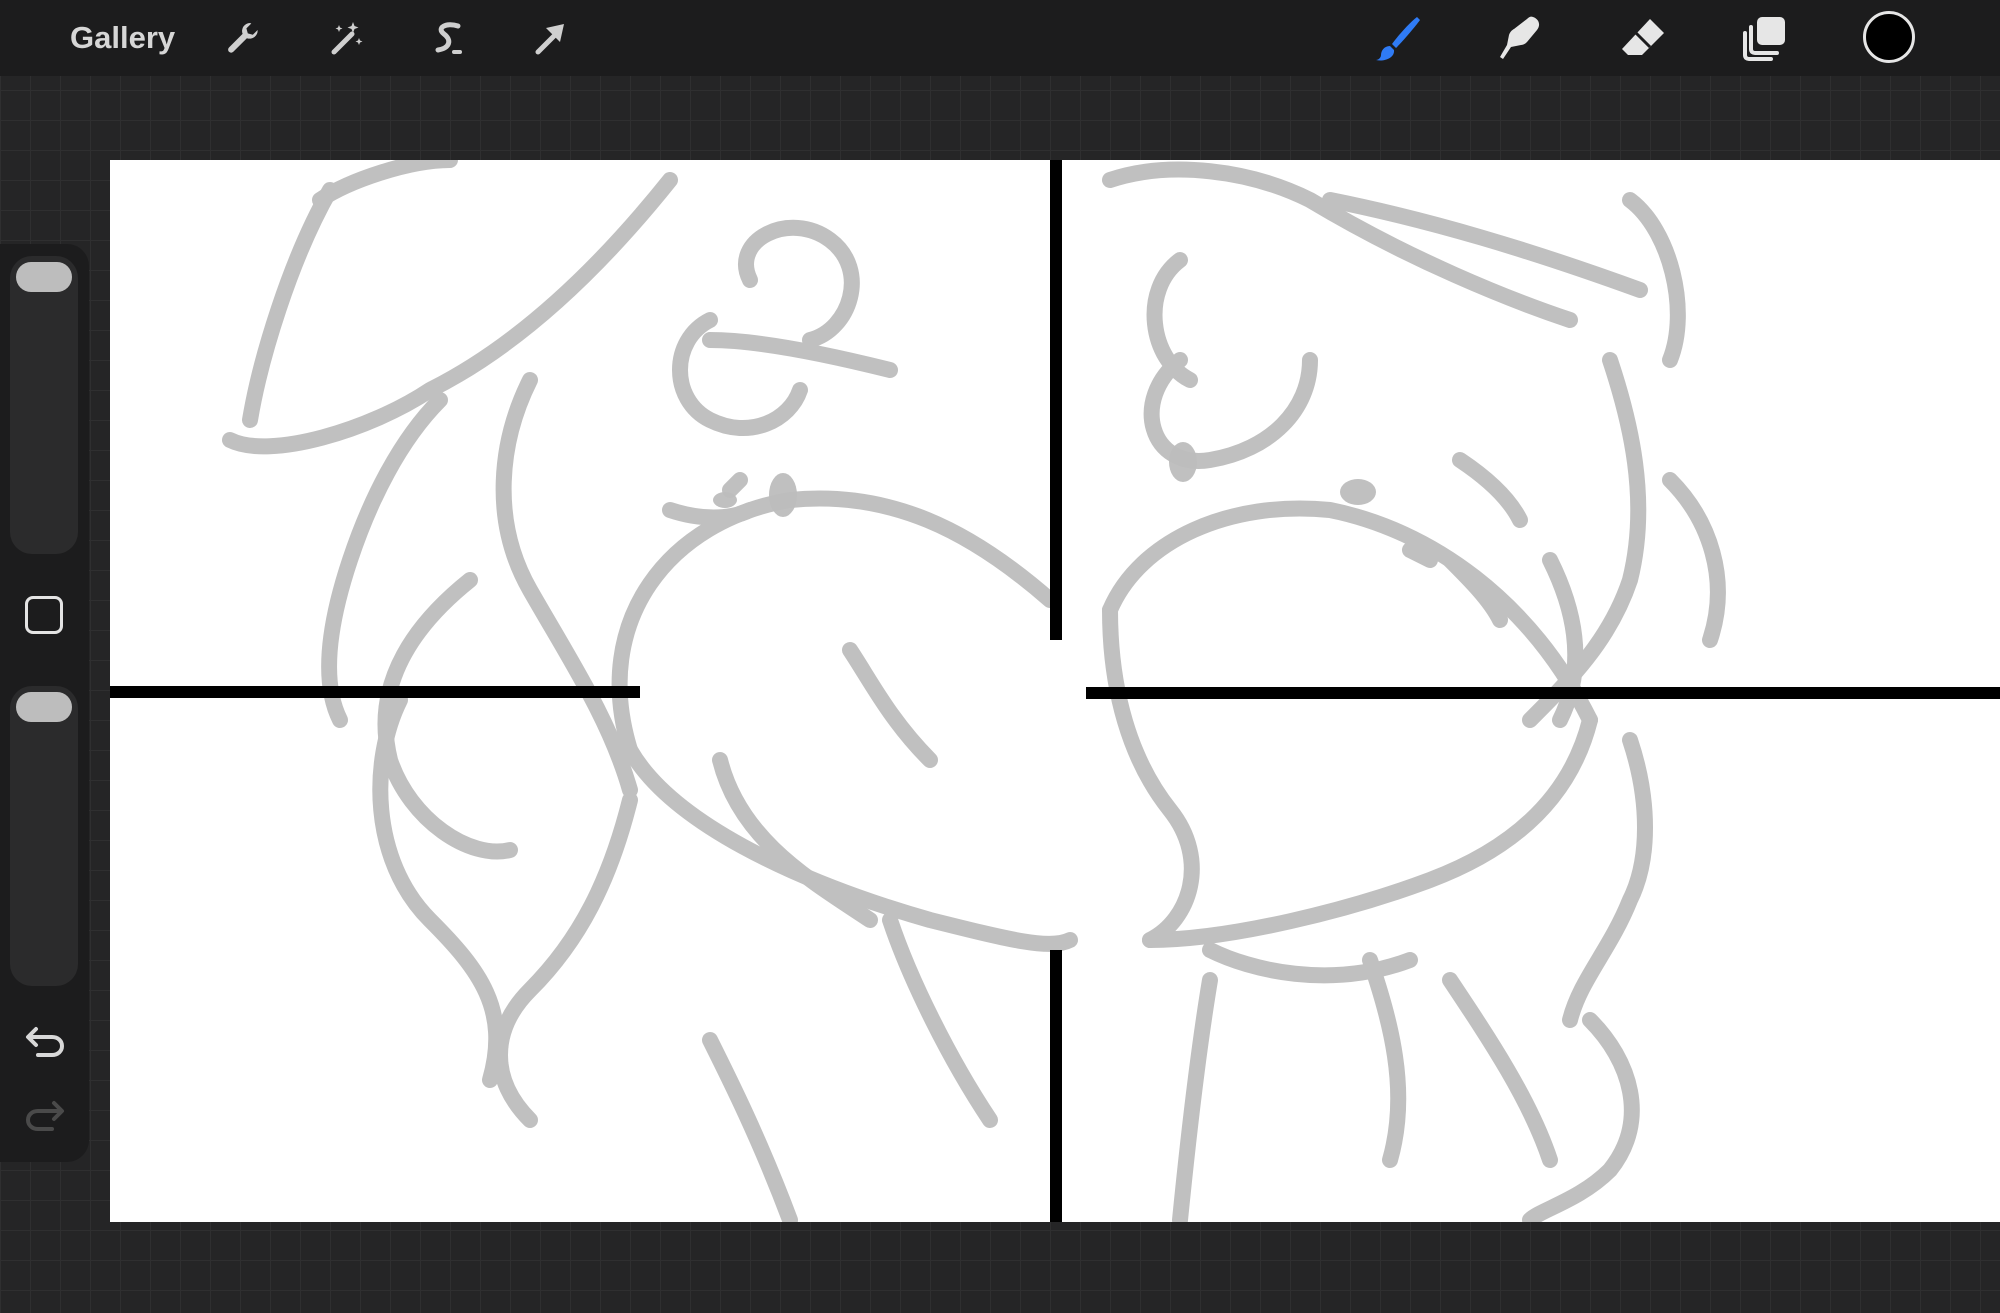 This screenshot has width=2000, height=1313. What do you see at coordinates (1766, 38) in the screenshot?
I see `layers-icon` at bounding box center [1766, 38].